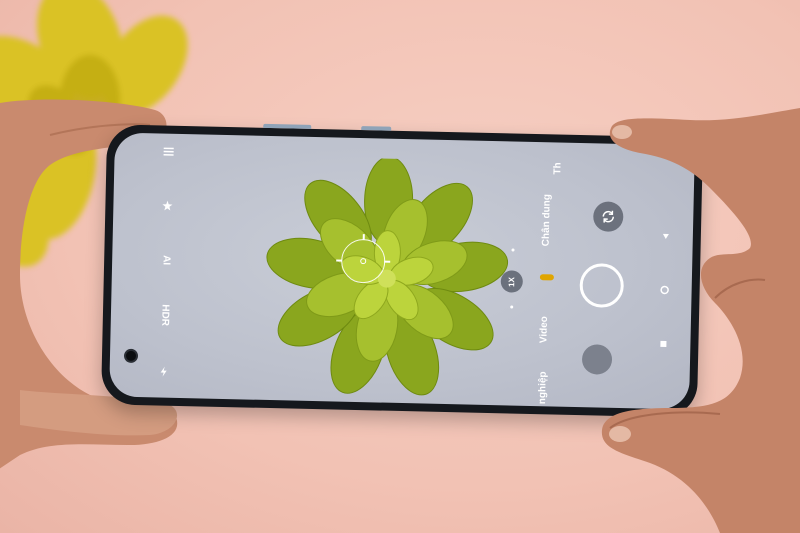  Describe the element at coordinates (169, 151) in the screenshot. I see `menu-icon` at that location.